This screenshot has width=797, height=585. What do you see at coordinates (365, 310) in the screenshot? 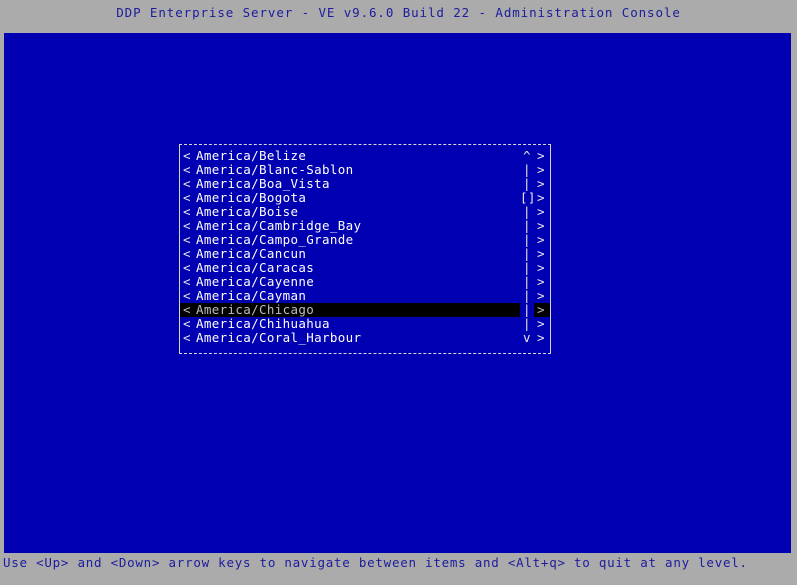
I see `list-item: < America/Chicago | >` at bounding box center [365, 310].